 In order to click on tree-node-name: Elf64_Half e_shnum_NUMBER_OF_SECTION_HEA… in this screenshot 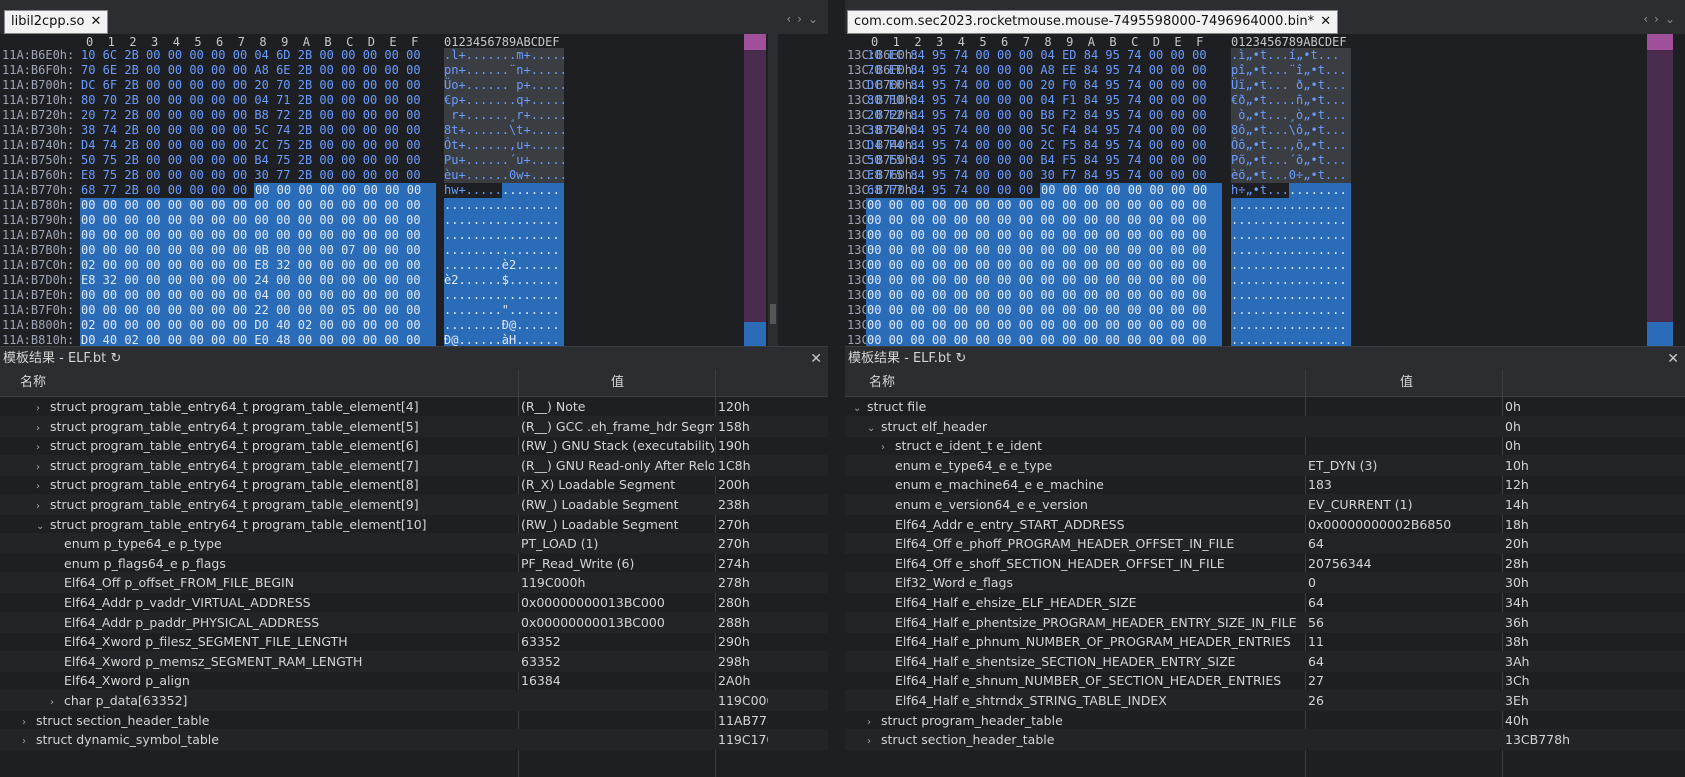, I will do `click(1092, 680)`.